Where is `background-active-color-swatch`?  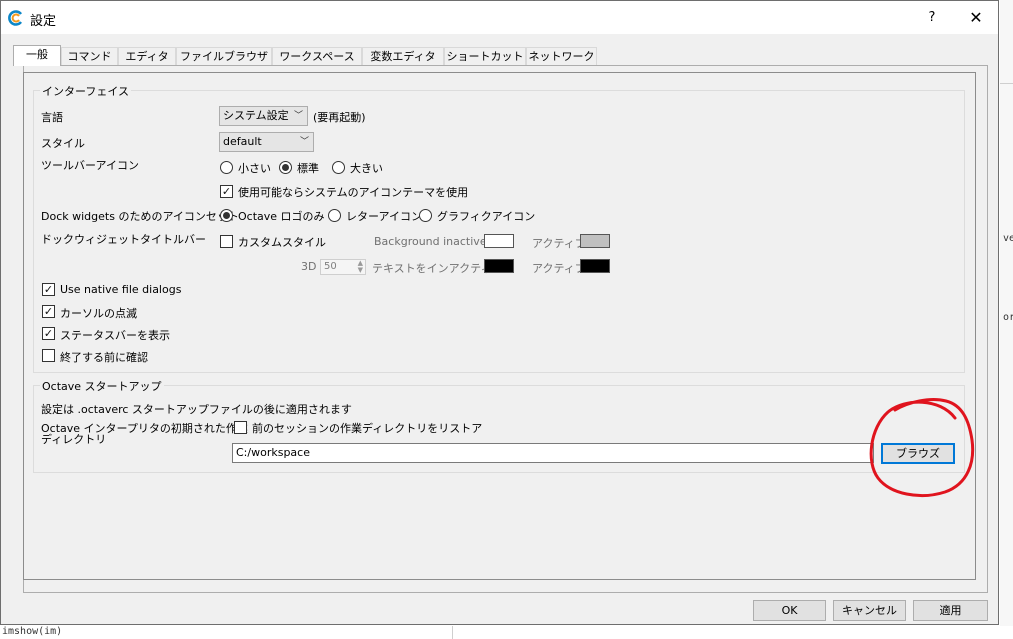
background-active-color-swatch is located at coordinates (595, 241).